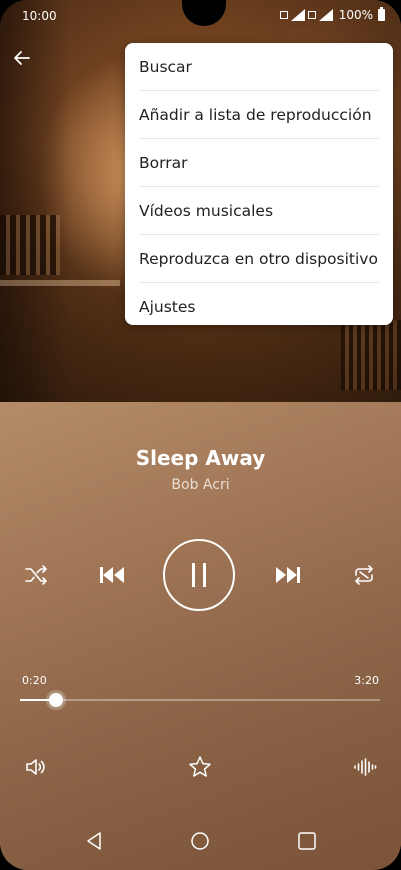 Image resolution: width=401 pixels, height=870 pixels. I want to click on nav-recents-button, so click(307, 841).